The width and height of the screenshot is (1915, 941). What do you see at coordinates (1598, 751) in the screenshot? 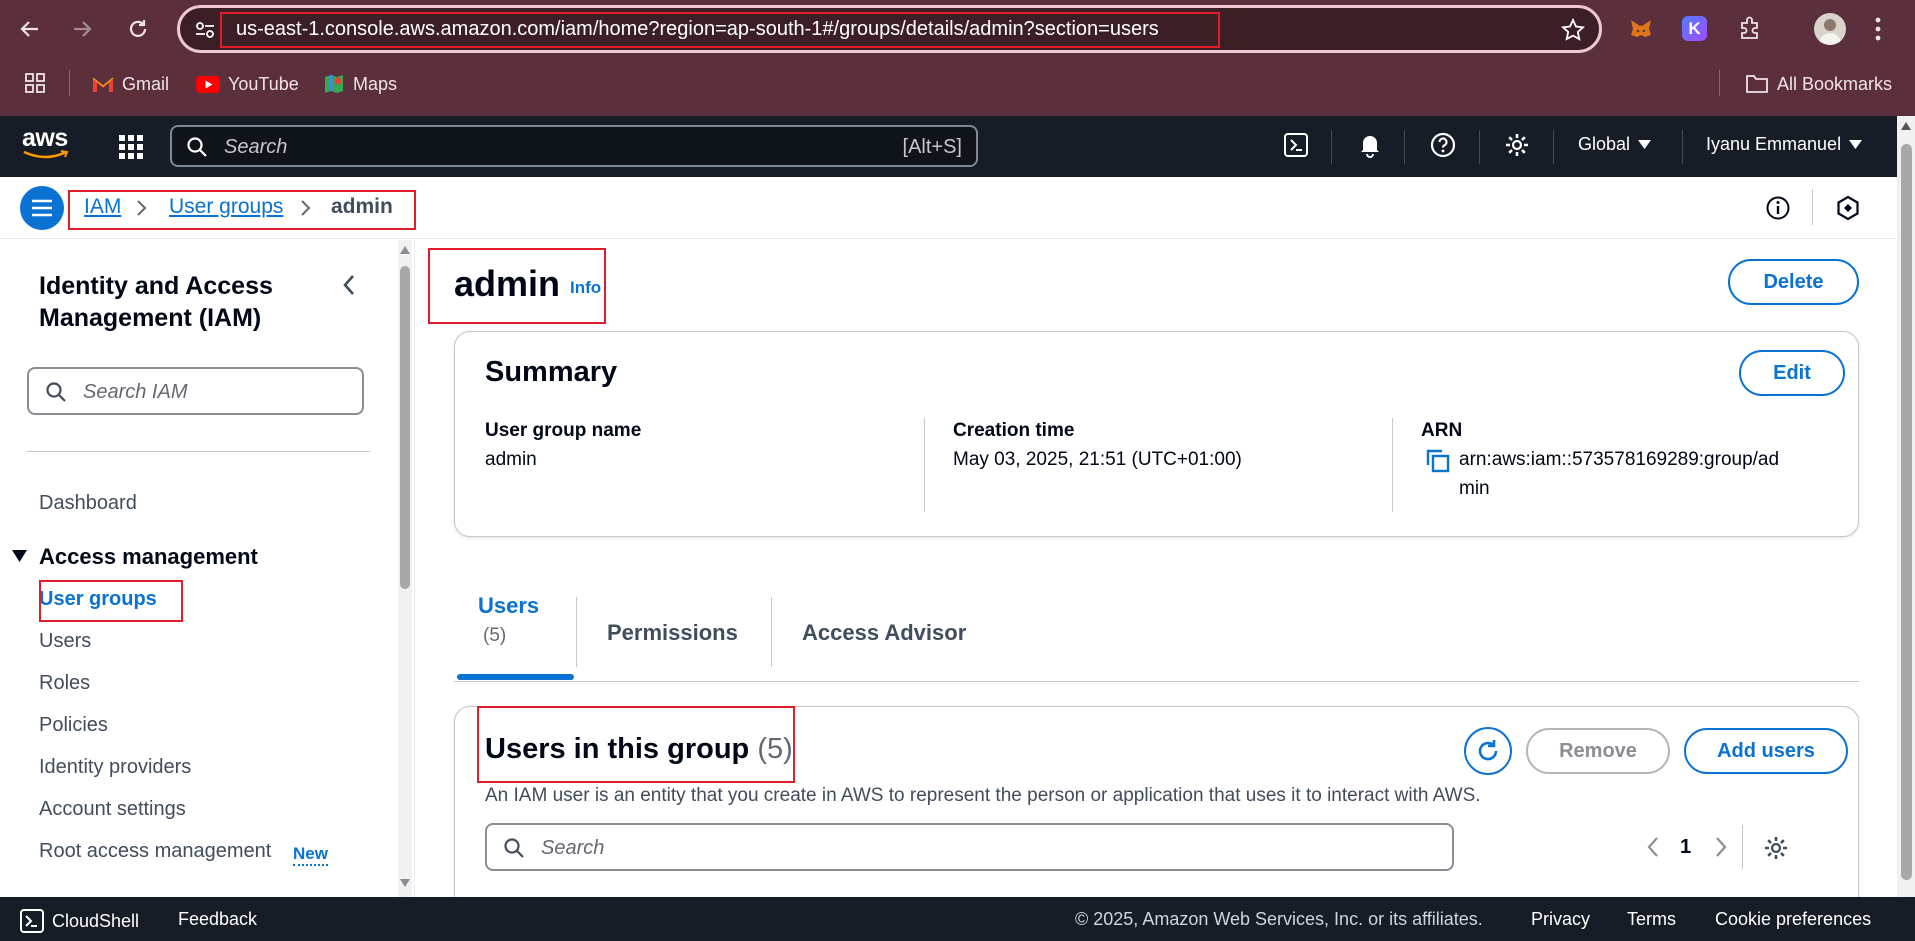
I see `remove-button: Remove` at bounding box center [1598, 751].